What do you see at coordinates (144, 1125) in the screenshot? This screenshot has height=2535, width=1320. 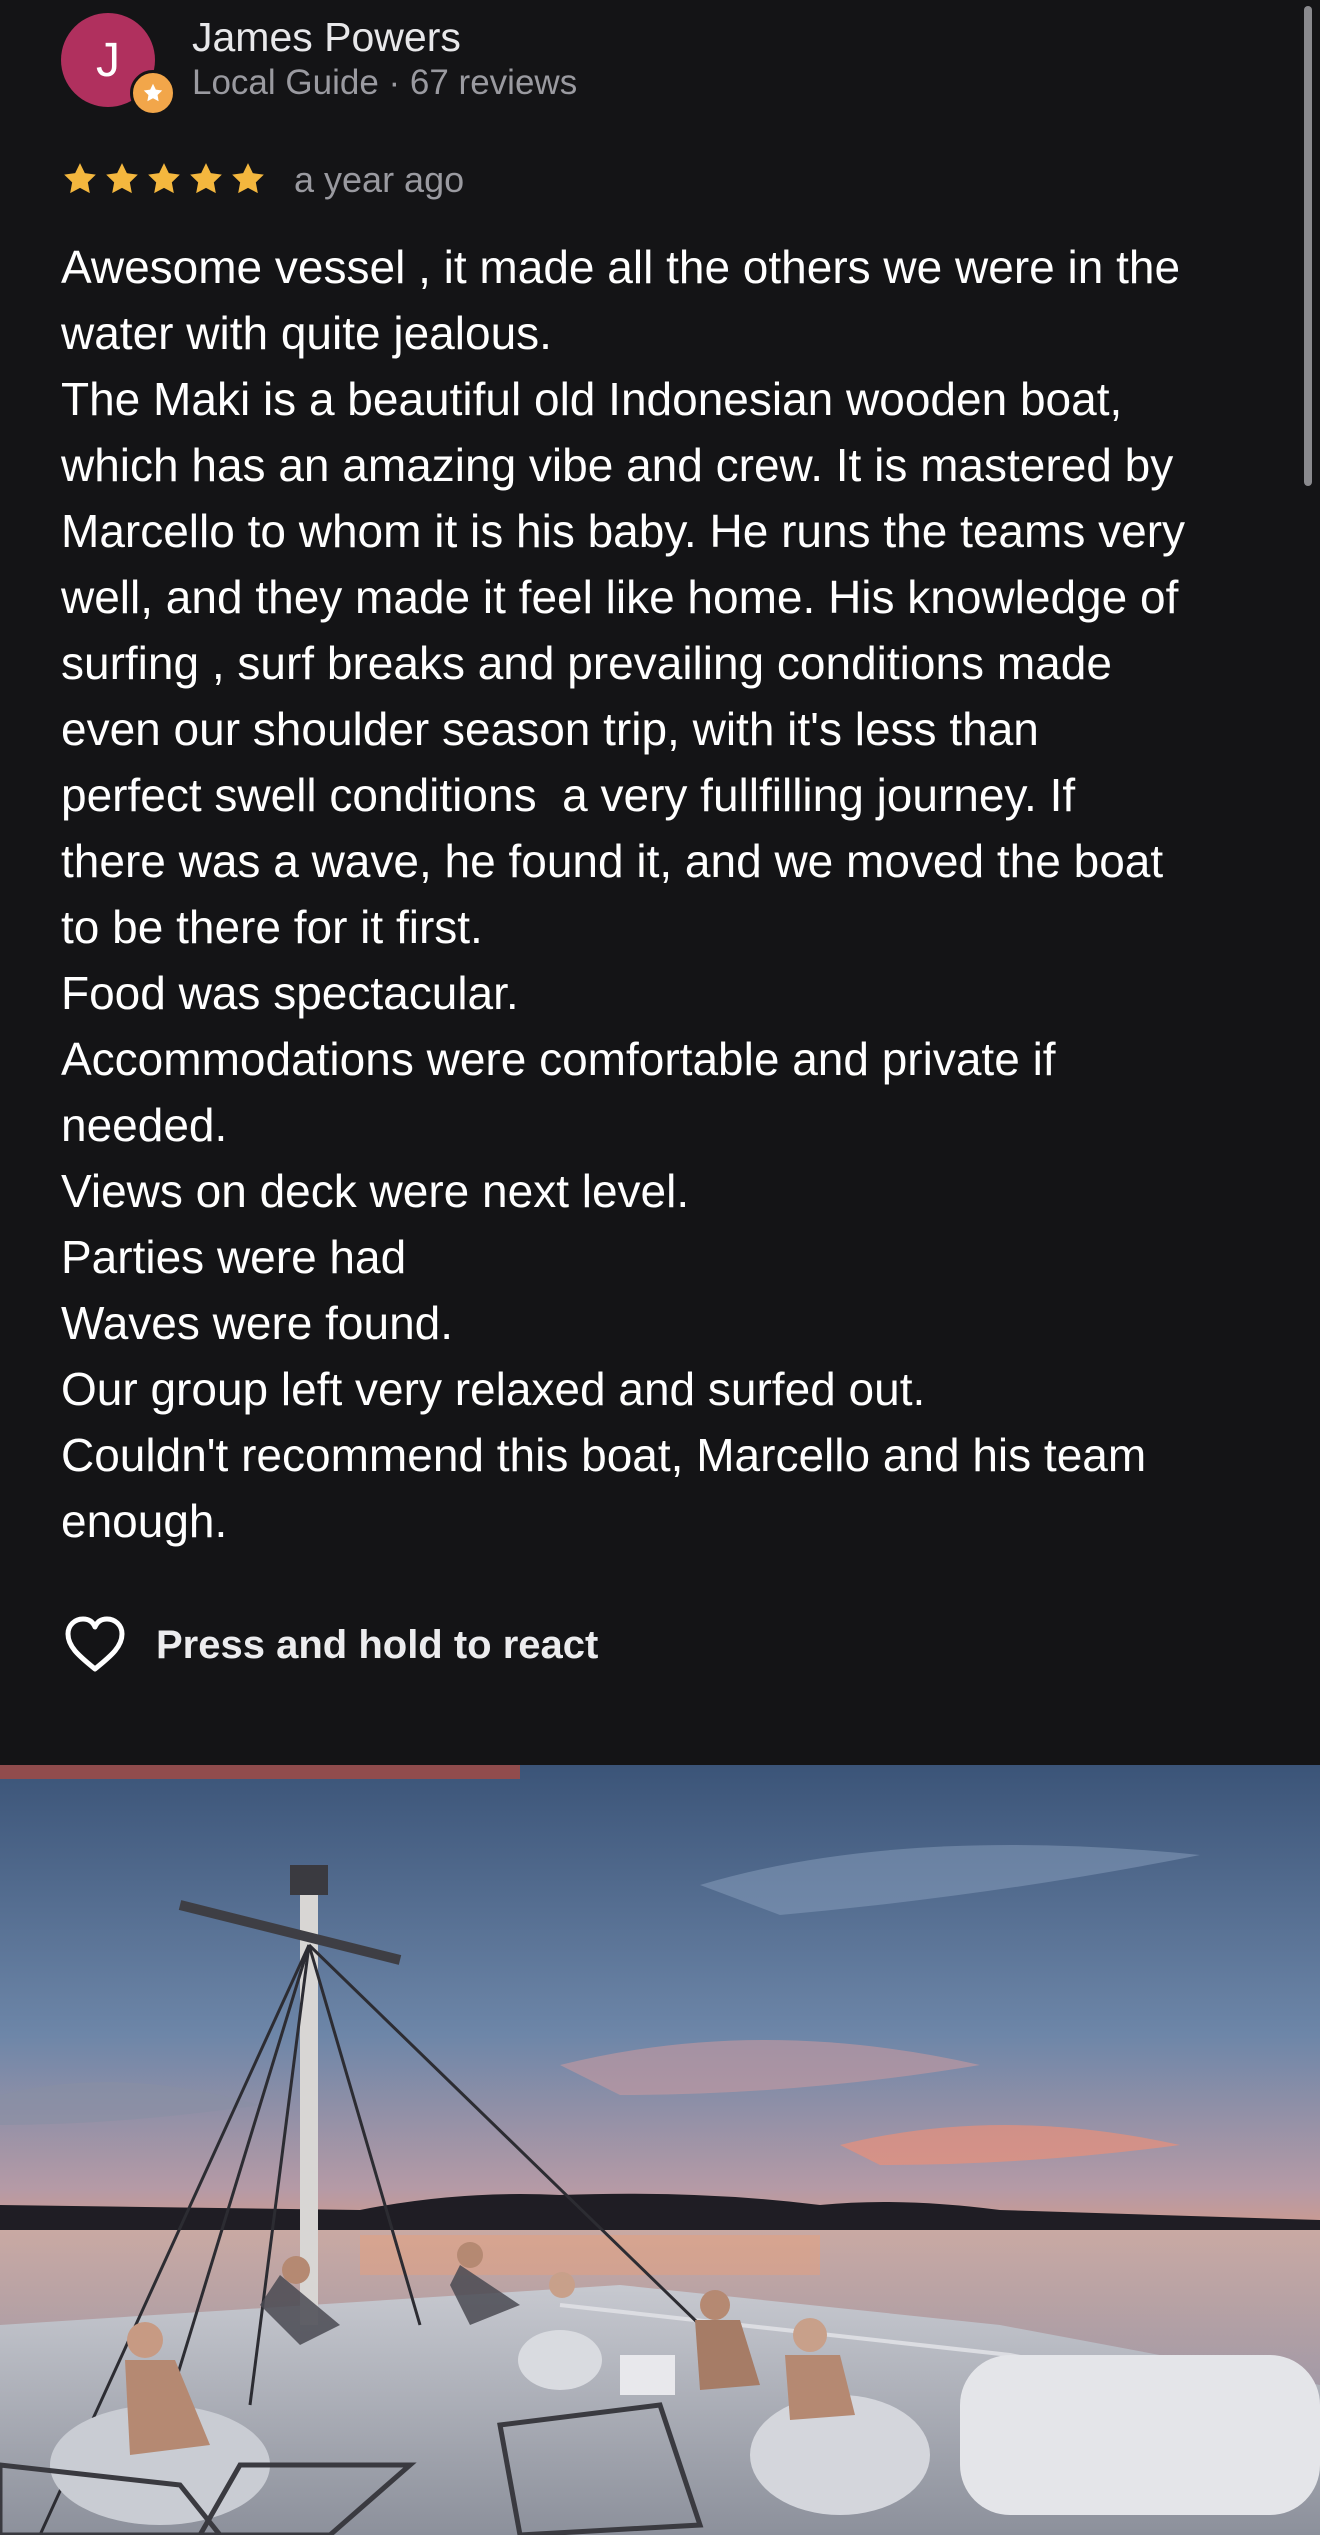 I see `review-text-line: needed.` at bounding box center [144, 1125].